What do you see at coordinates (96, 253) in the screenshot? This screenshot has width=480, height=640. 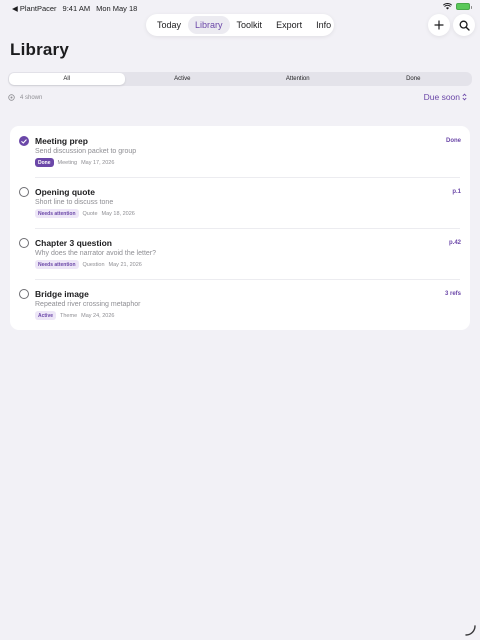 I see `item-subtitle: Why does the narrator avoid the letter?` at bounding box center [96, 253].